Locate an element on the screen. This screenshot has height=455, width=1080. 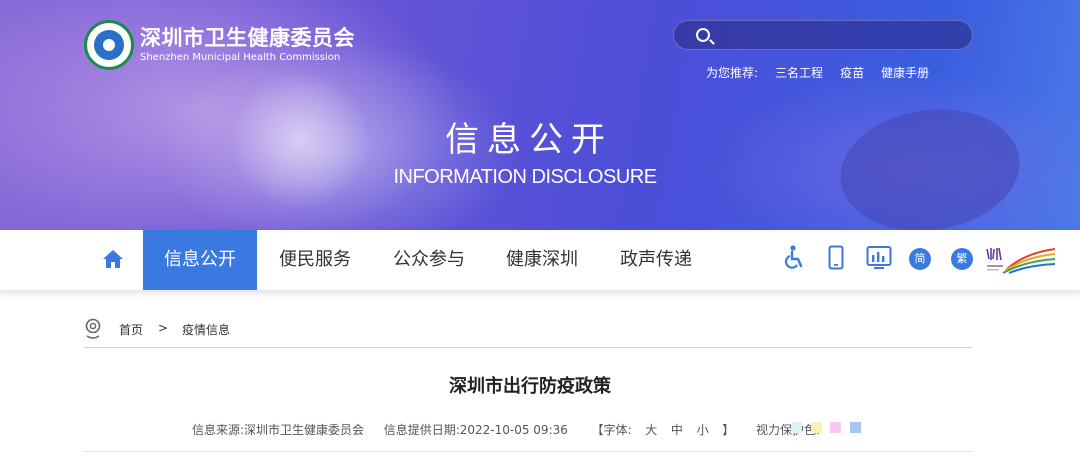
nav-item-policy: 政声传递 is located at coordinates (656, 260).